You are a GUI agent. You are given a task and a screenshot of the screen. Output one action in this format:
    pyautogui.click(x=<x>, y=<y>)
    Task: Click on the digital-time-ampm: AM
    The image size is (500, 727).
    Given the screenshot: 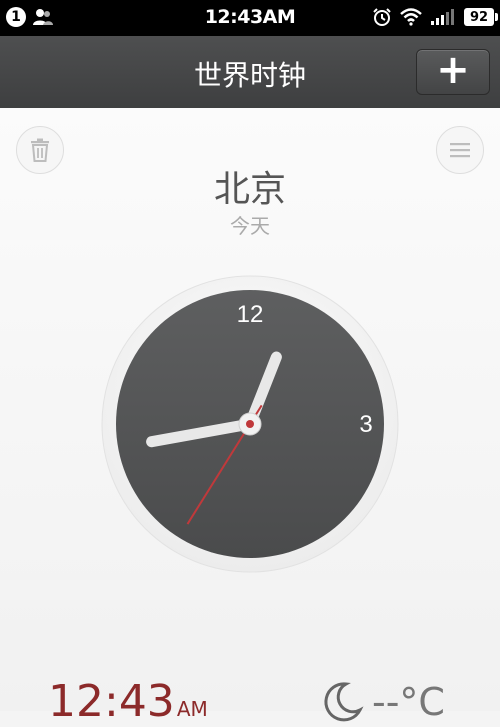 What is the action you would take?
    pyautogui.click(x=192, y=709)
    